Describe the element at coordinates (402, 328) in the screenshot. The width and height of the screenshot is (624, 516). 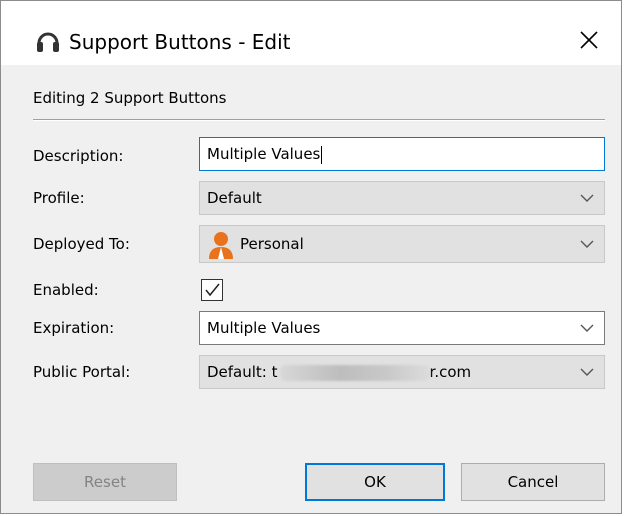
I see `expiration-dropdown: Multiple Values` at that location.